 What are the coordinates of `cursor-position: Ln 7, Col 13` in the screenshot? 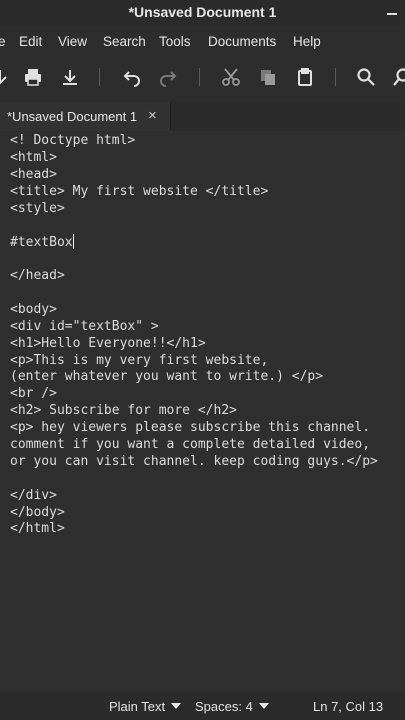 It's located at (348, 706).